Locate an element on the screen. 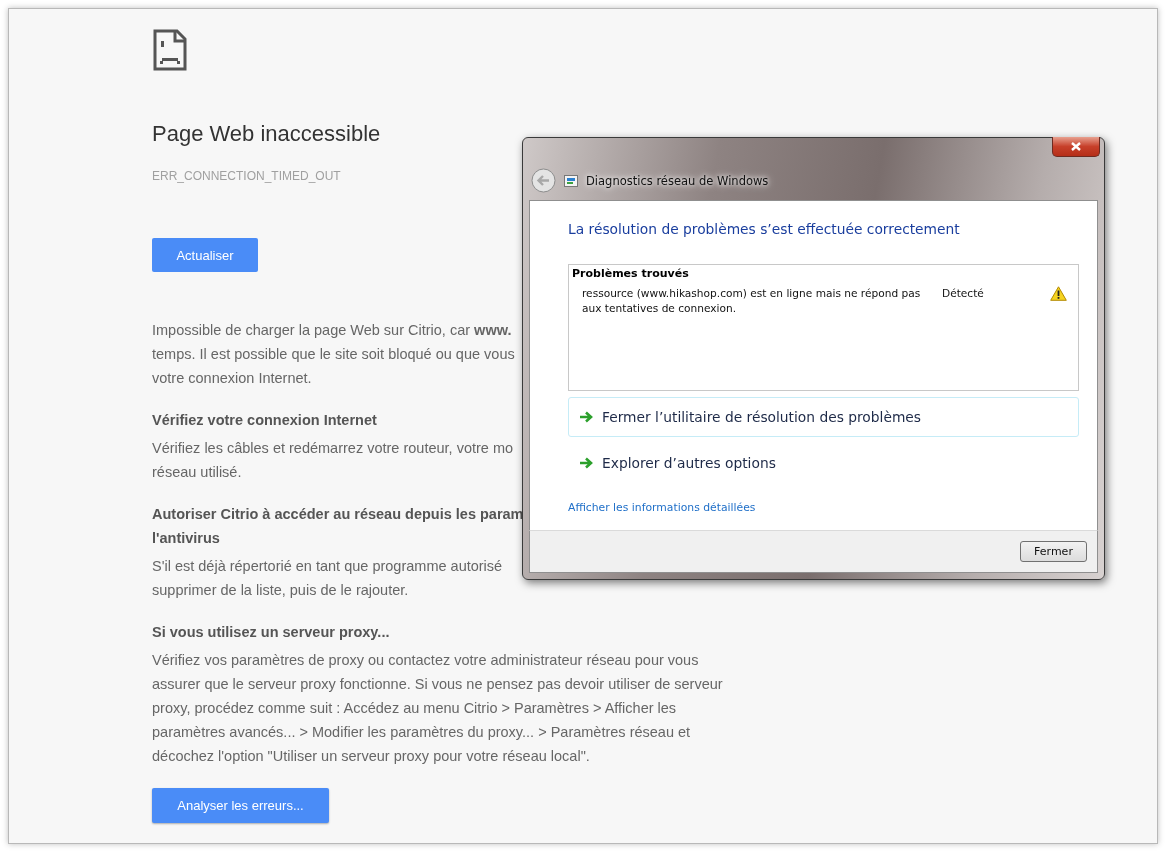  section-heading: Autoriser Citrio à accéder au réseau depuis les param is located at coordinates (338, 514).